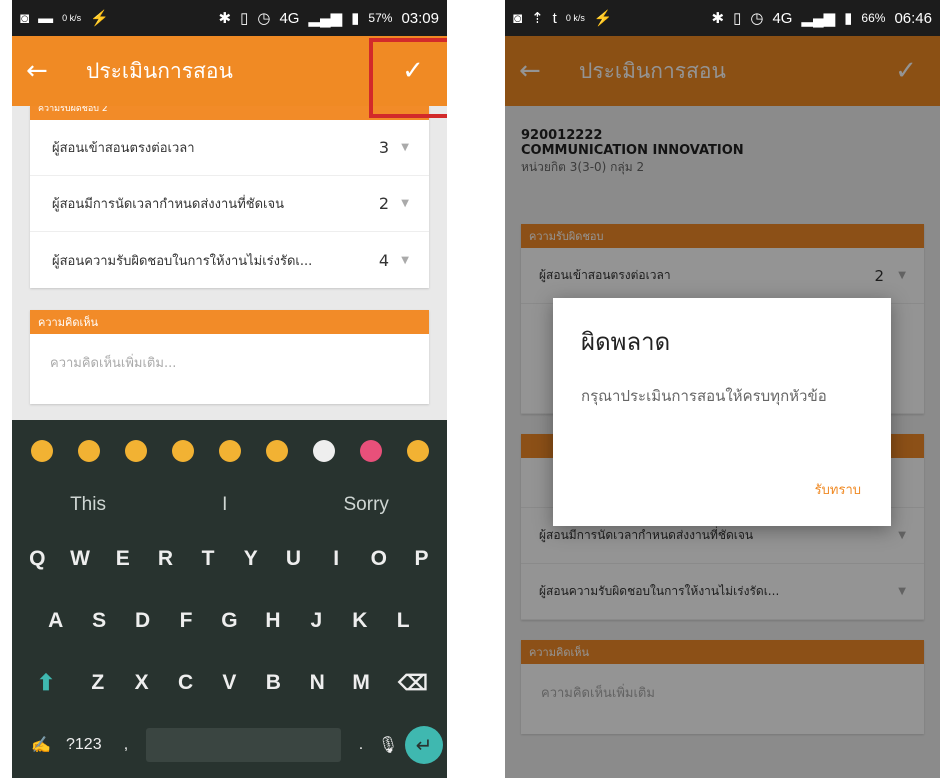 The height and width of the screenshot is (778, 940). I want to click on key: Q, so click(37, 559).